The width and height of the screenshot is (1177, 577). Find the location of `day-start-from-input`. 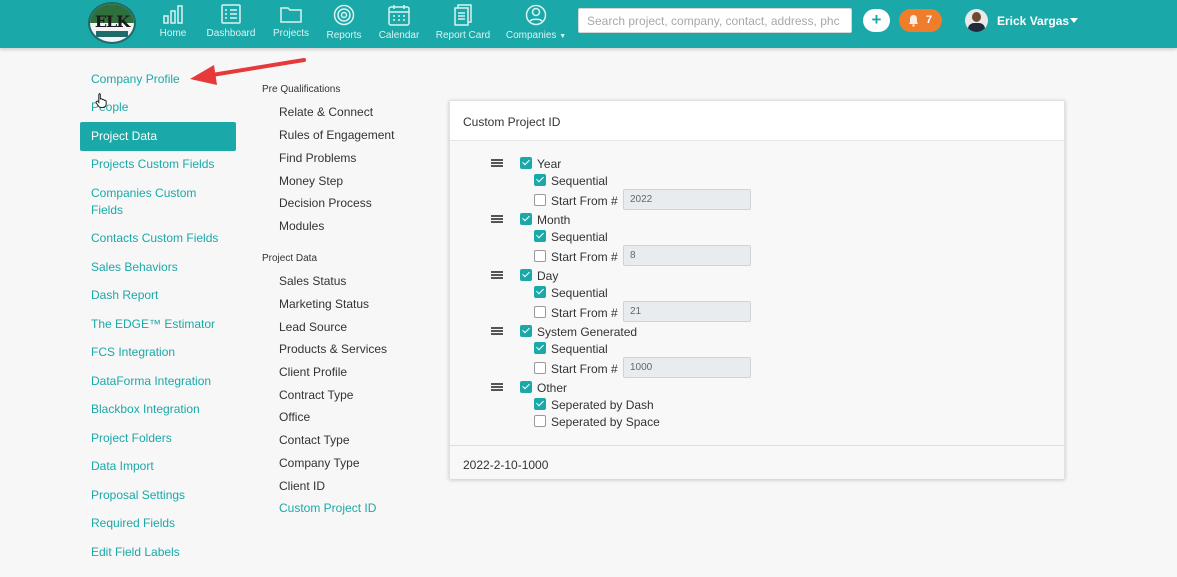

day-start-from-input is located at coordinates (687, 311).